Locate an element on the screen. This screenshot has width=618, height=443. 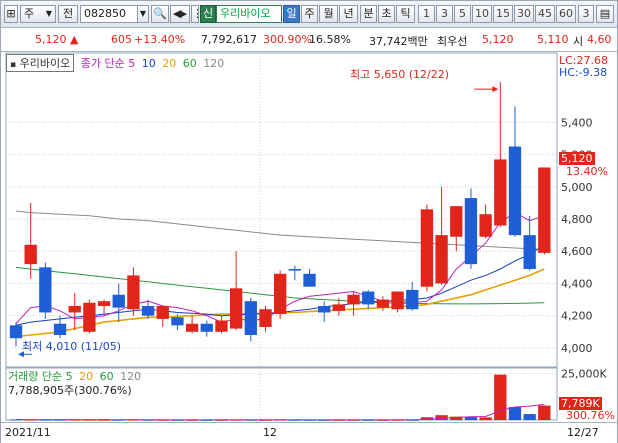
high-arrow-icon is located at coordinates (495, 89).